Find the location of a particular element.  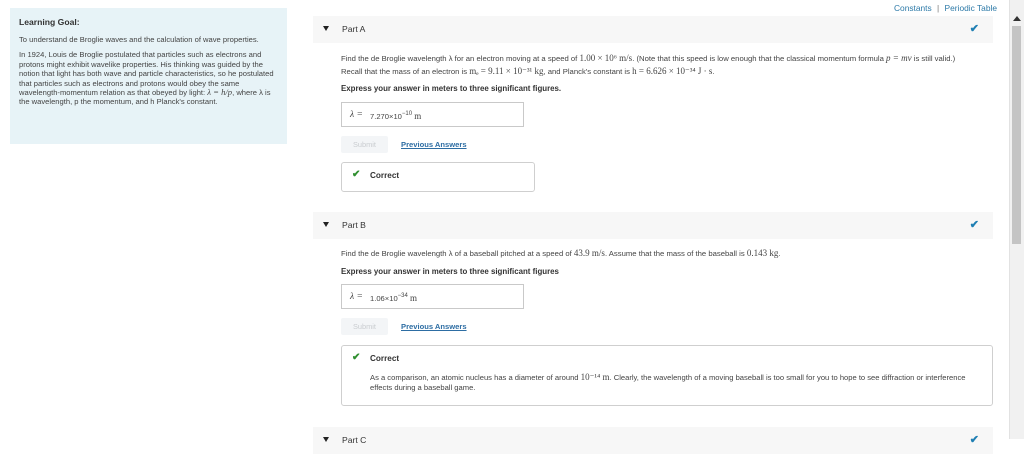

part-a-question-text-5: . is located at coordinates (713, 71).